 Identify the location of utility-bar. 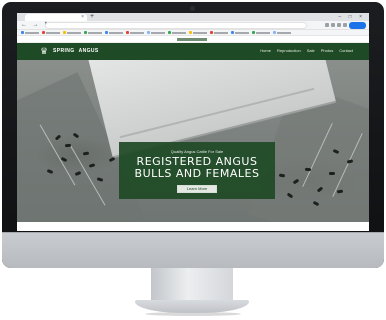
(193, 39).